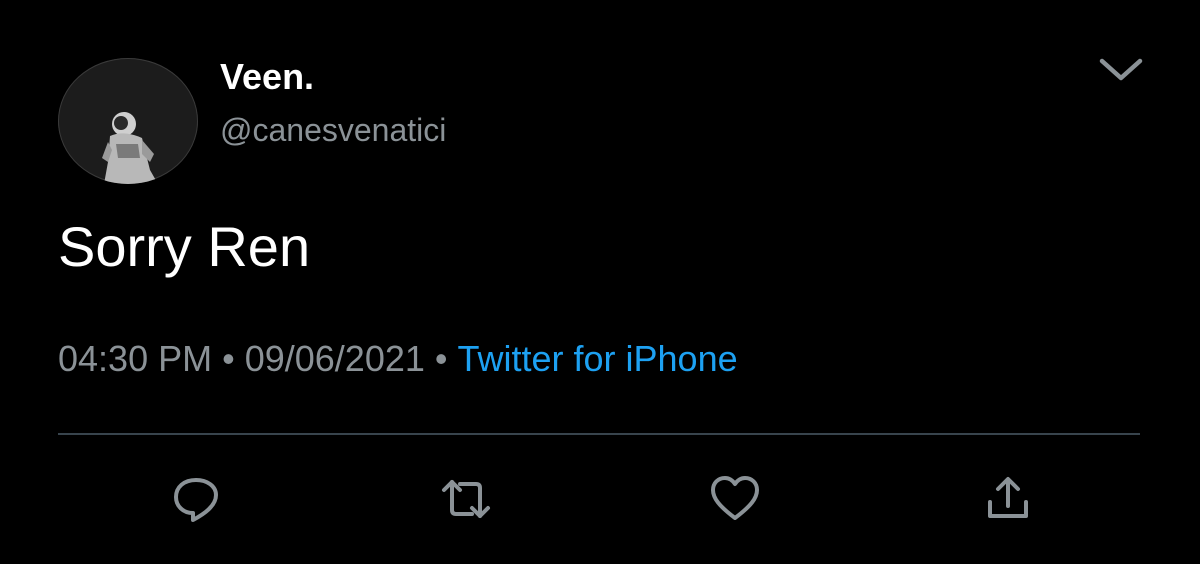  I want to click on reply-icon, so click(196, 500).